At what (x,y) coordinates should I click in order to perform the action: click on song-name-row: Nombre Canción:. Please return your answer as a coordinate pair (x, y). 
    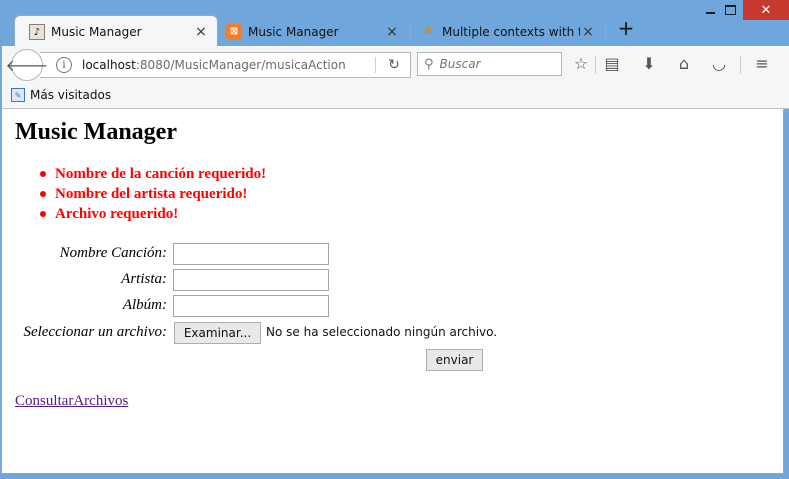
    Looking at the image, I should click on (392, 254).